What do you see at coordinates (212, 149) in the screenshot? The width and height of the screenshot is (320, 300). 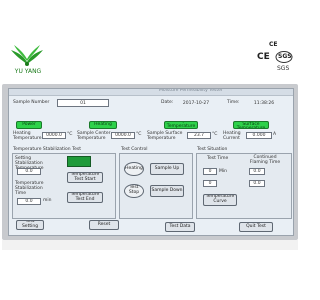 I see `situation-panel-title: Test Situation` at bounding box center [212, 149].